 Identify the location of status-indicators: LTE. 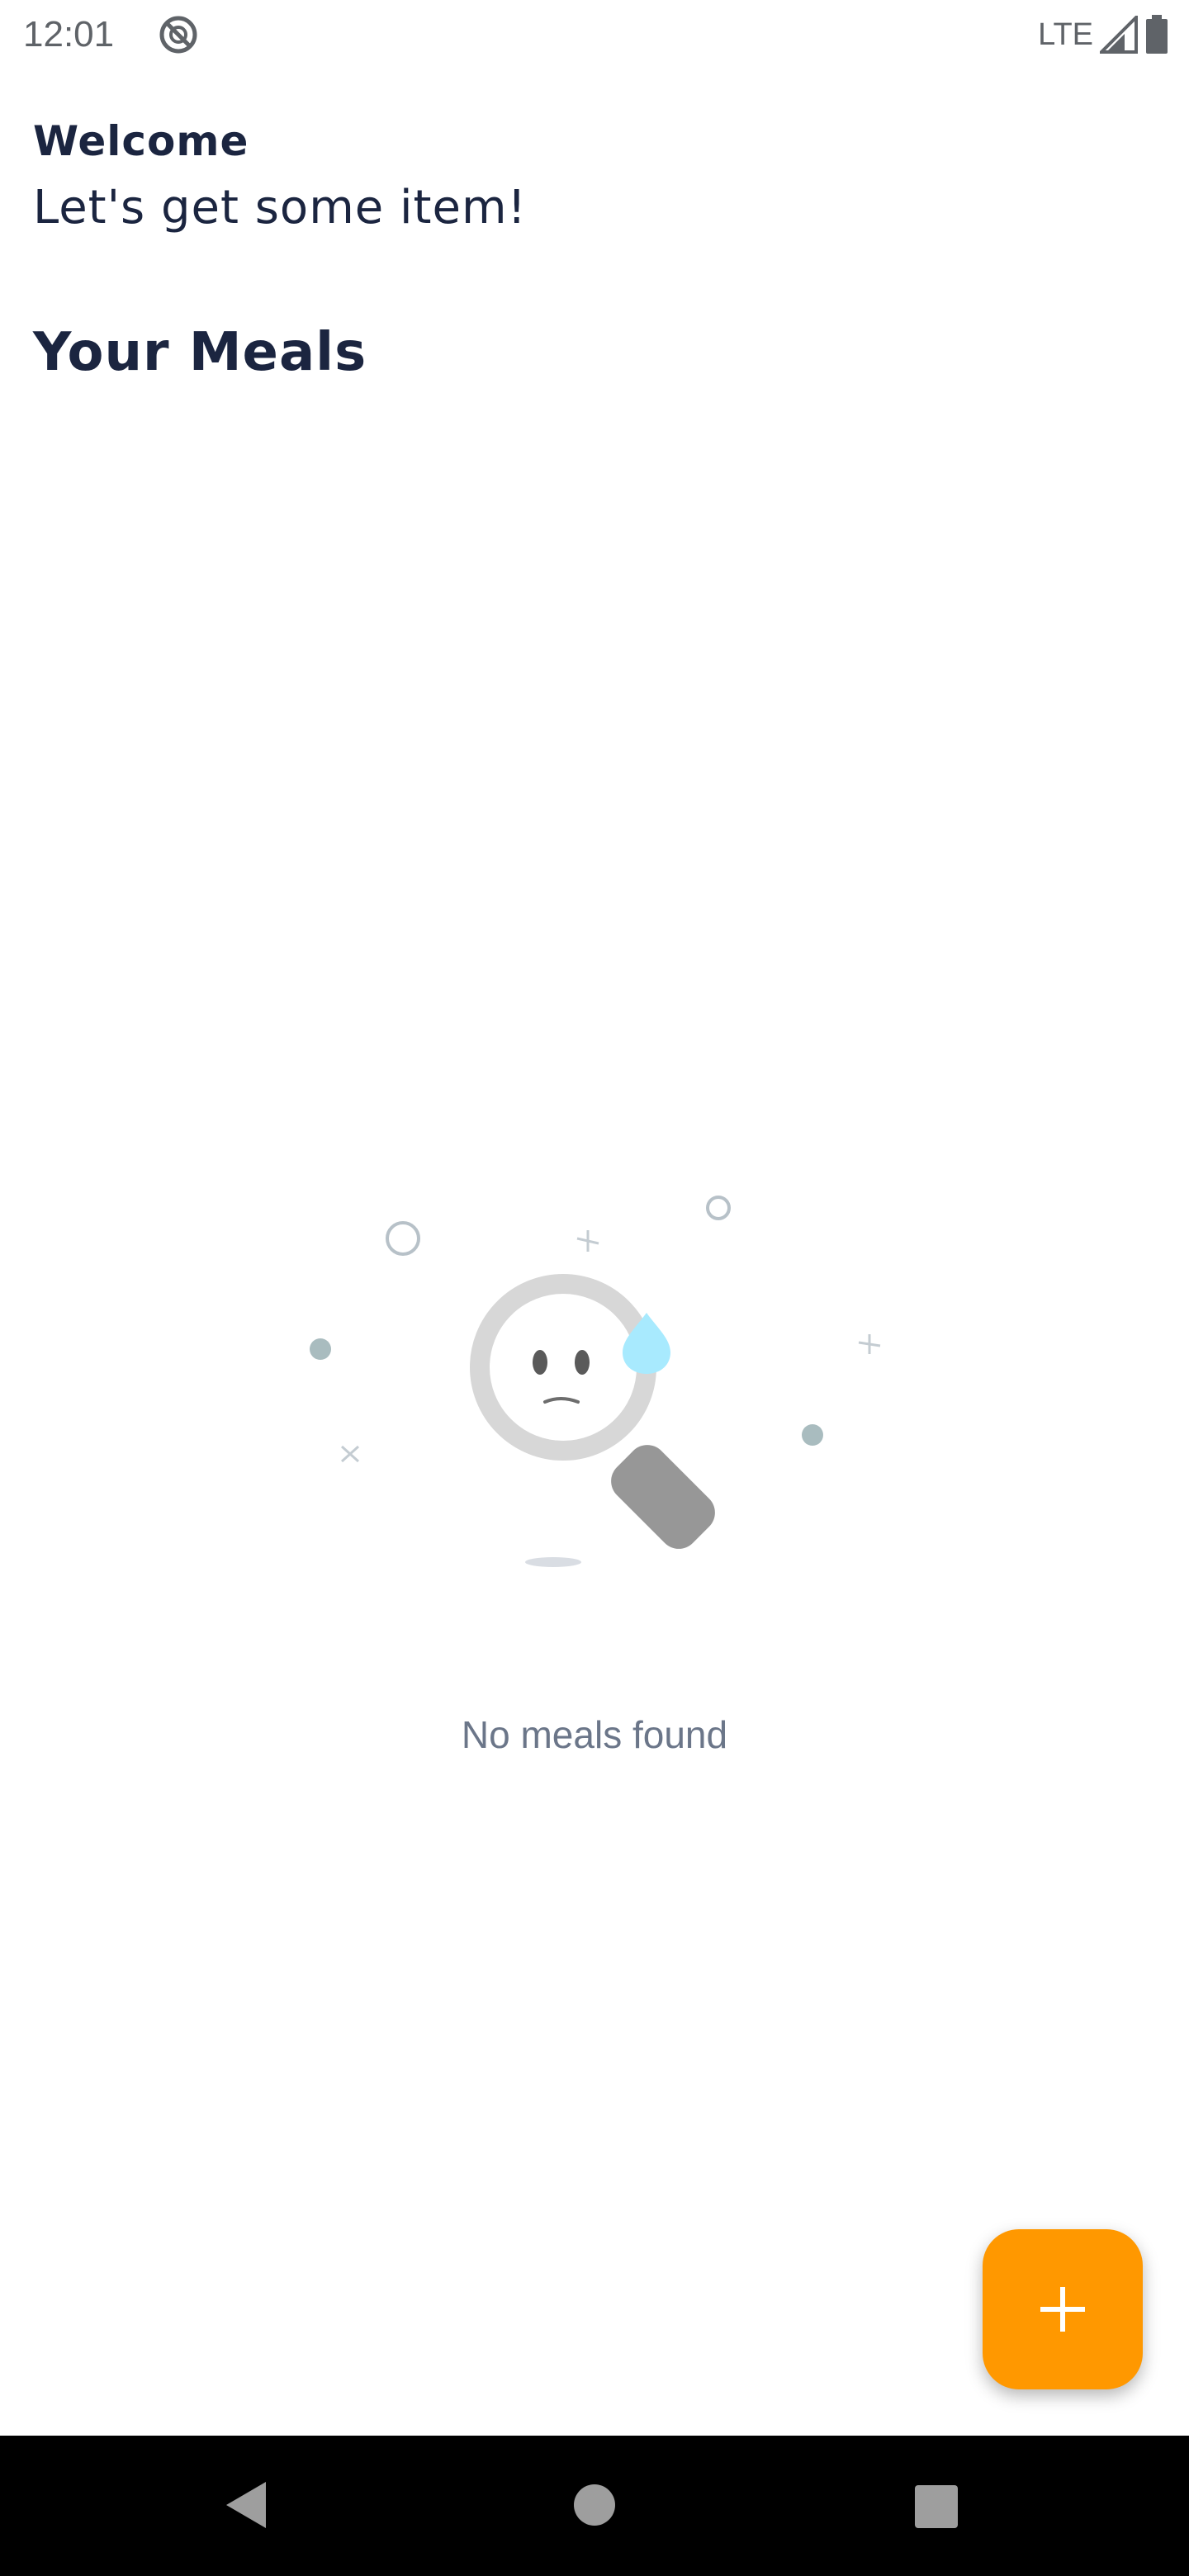
(1103, 35).